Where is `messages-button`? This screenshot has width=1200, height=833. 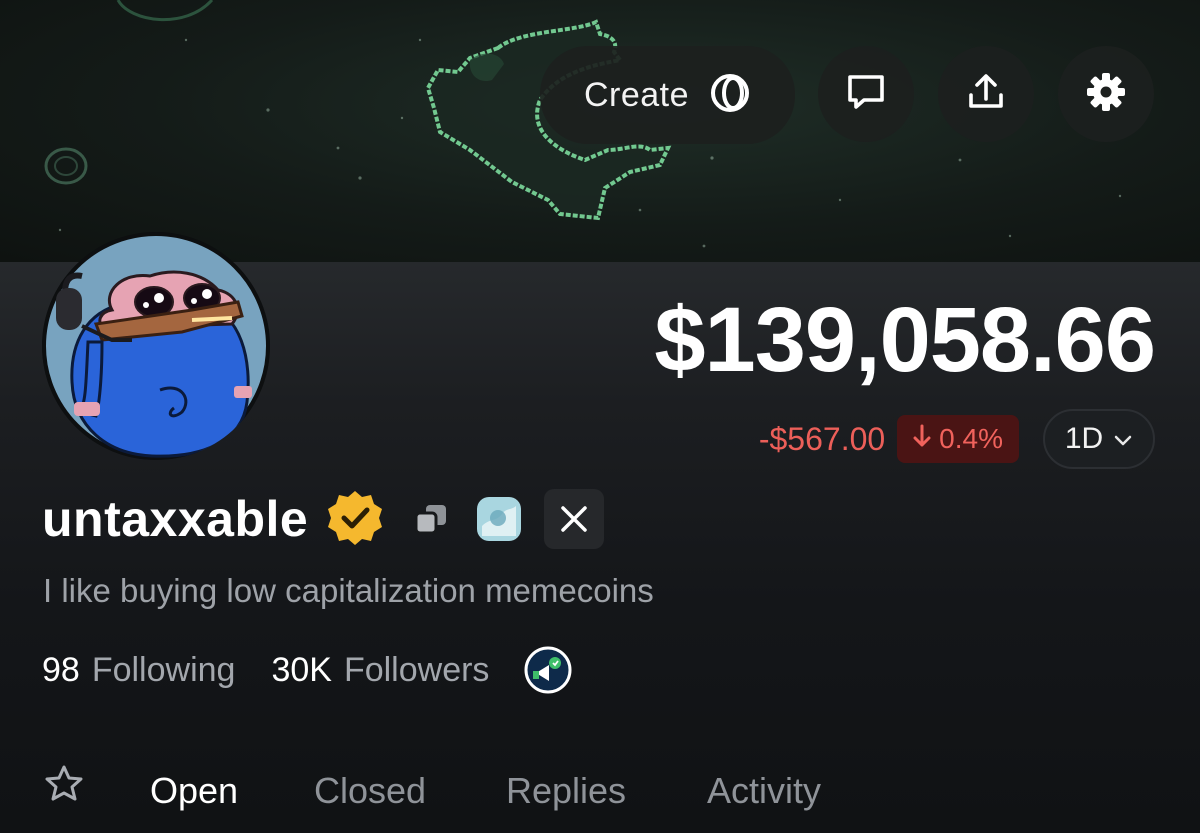 messages-button is located at coordinates (866, 94).